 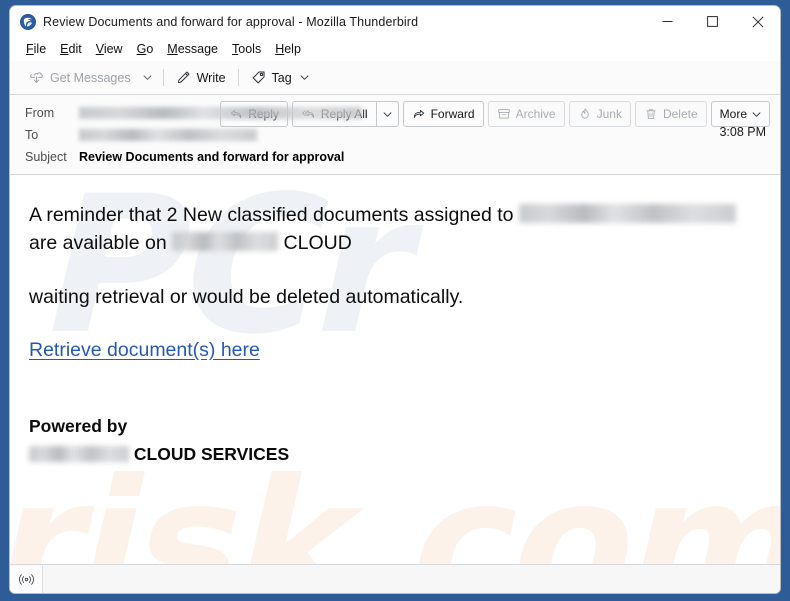 What do you see at coordinates (250, 49) in the screenshot?
I see `menu-tools-rest: ools` at bounding box center [250, 49].